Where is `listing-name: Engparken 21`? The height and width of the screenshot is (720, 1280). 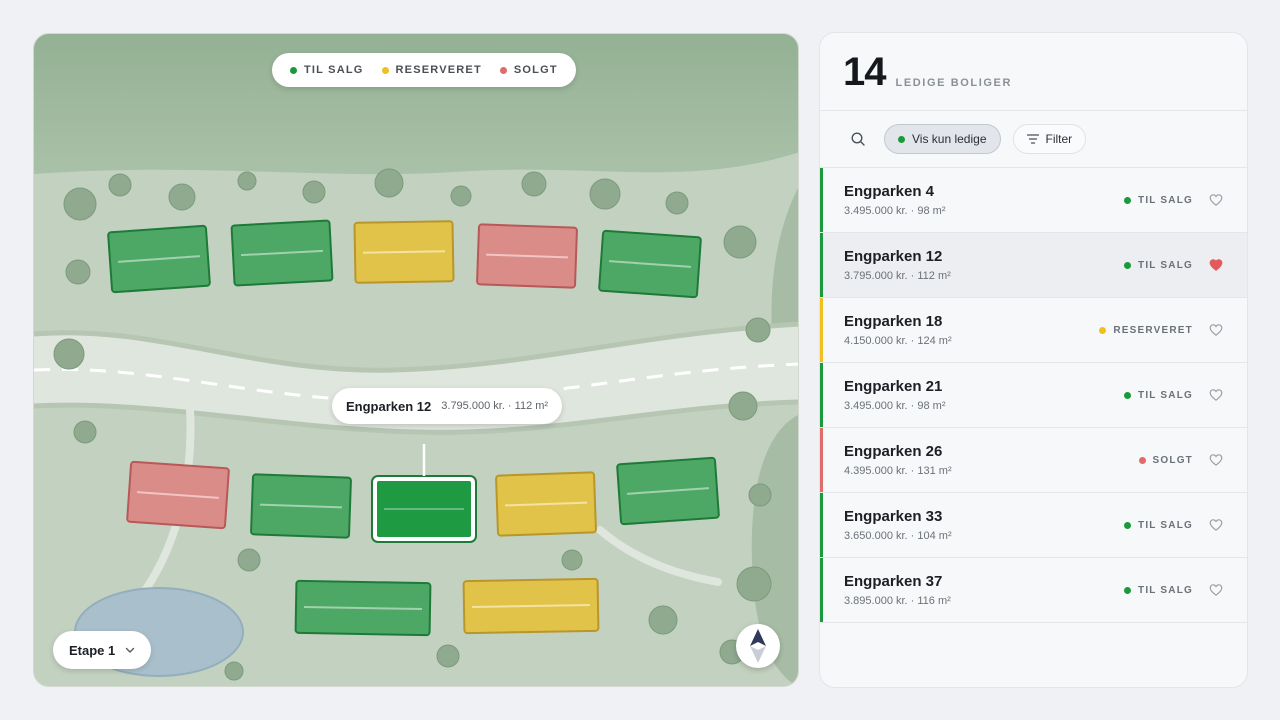
listing-name: Engparken 21 is located at coordinates (893, 386).